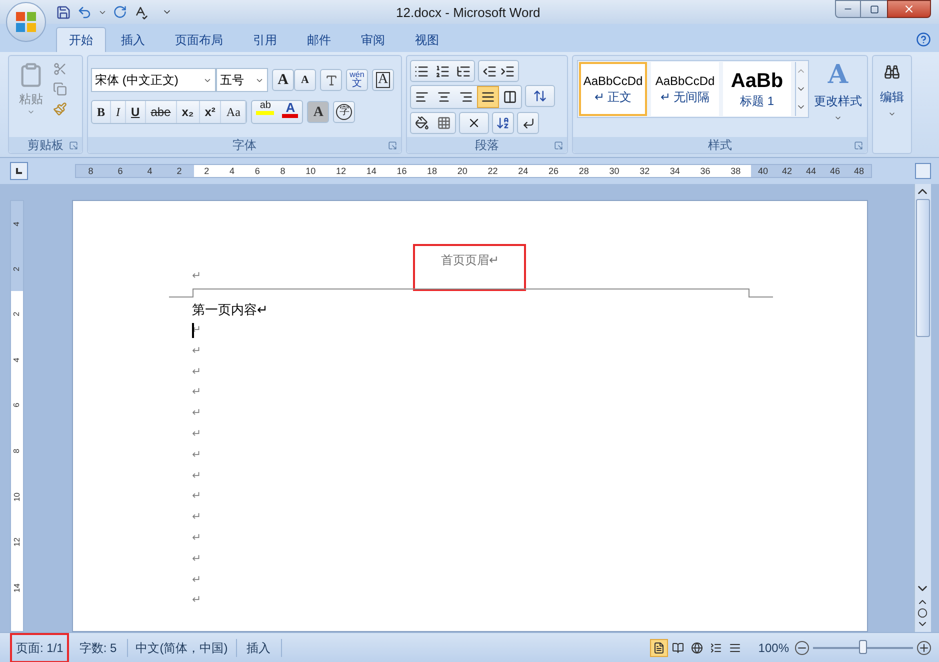  What do you see at coordinates (474, 123) in the screenshot?
I see `chinese-layout-button` at bounding box center [474, 123].